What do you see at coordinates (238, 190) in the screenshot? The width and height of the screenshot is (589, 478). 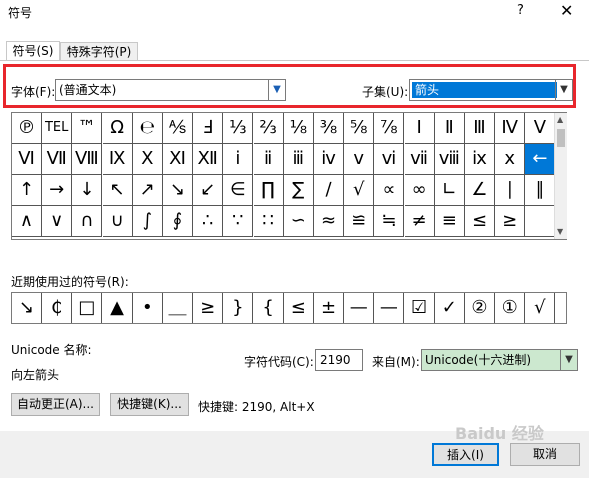 I see `symbol-cell: ∈` at bounding box center [238, 190].